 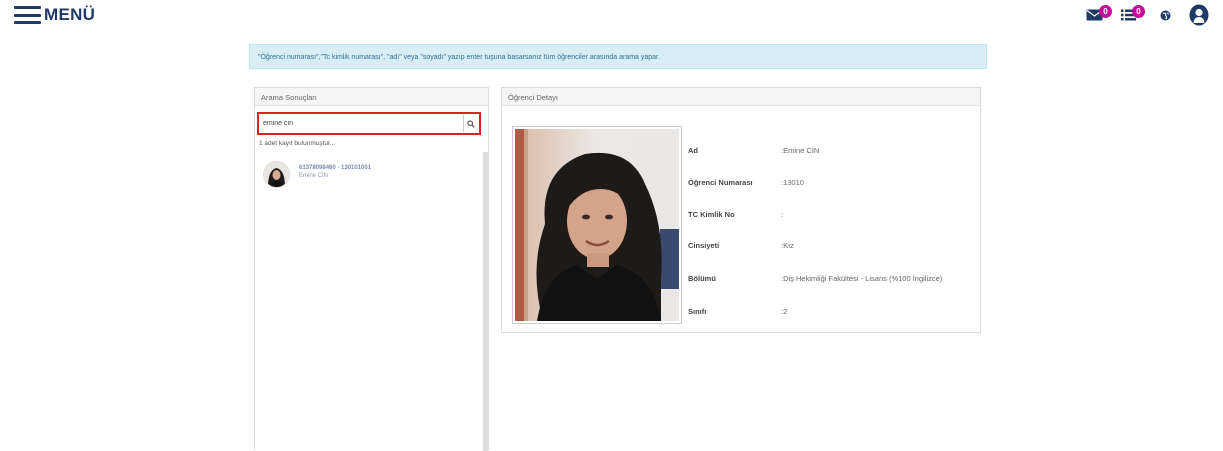 What do you see at coordinates (787, 245) in the screenshot?
I see `detail-value: :Kız` at bounding box center [787, 245].